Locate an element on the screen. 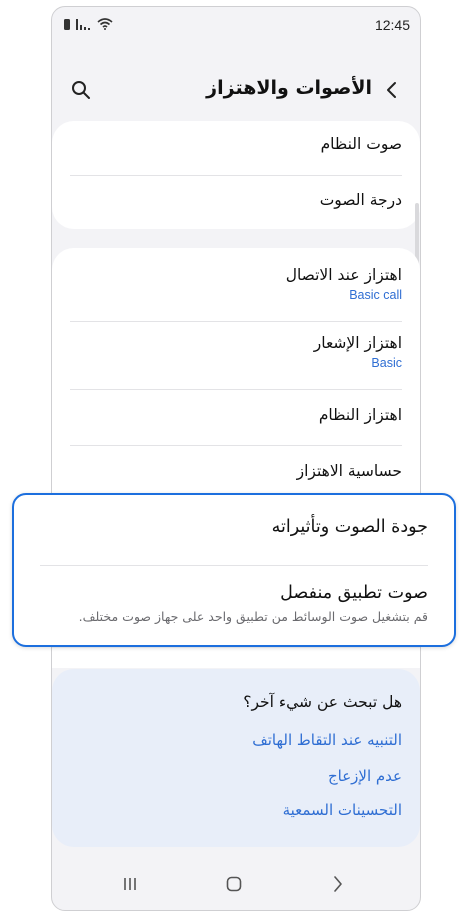  link-do-not-disturb: عدم الإزعاج is located at coordinates (365, 776).